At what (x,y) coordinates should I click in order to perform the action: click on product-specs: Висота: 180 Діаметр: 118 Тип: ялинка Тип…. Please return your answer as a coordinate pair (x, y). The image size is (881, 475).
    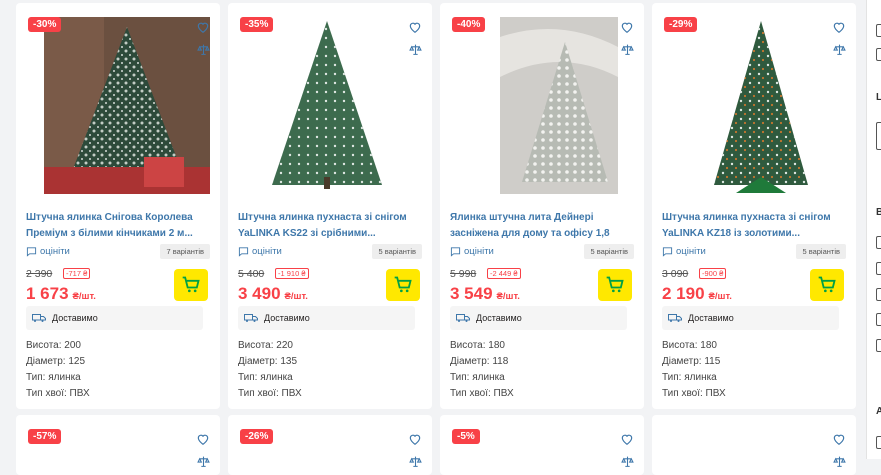
    Looking at the image, I should click on (482, 370).